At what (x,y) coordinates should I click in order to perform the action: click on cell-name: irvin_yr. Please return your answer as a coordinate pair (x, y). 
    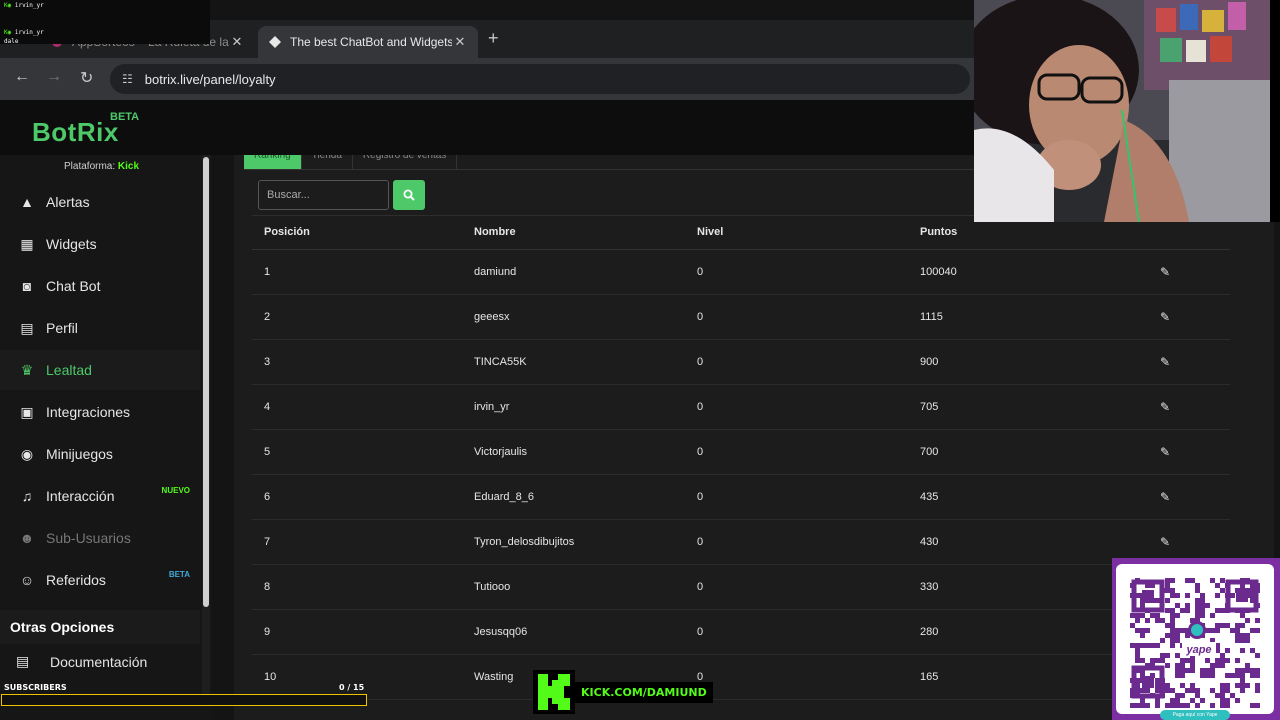
    Looking at the image, I should click on (492, 407).